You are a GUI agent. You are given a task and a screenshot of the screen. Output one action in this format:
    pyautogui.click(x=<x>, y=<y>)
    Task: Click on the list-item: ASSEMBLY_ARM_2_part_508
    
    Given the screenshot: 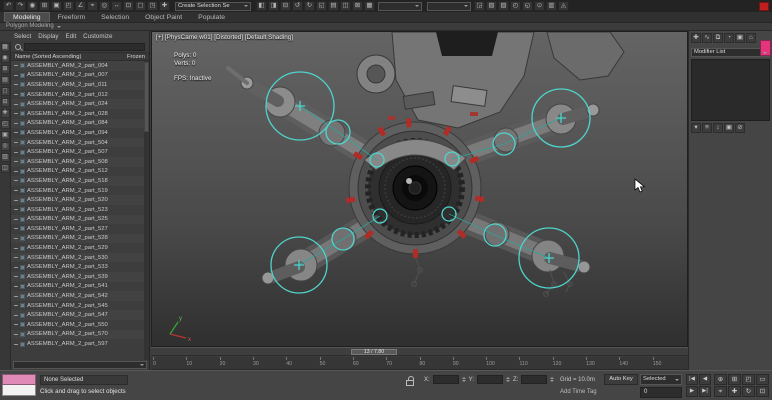 What is the action you would take?
    pyautogui.click(x=80, y=161)
    